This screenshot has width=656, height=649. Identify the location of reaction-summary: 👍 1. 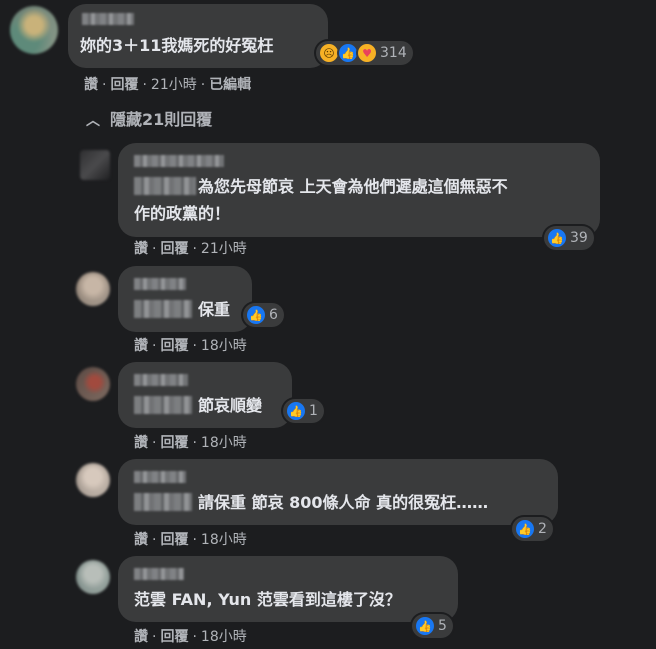
(303, 411).